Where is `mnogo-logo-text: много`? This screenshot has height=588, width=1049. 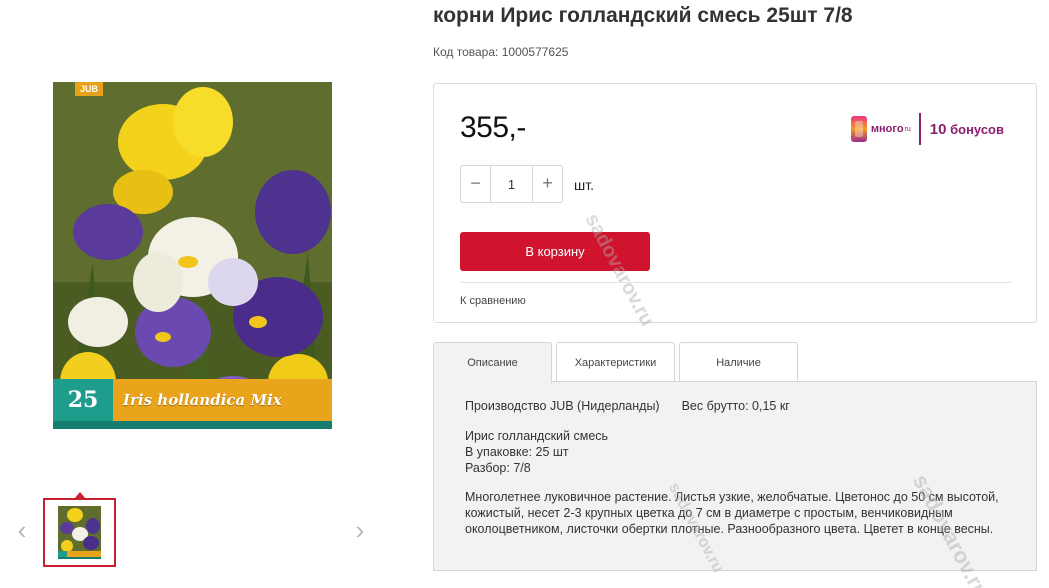
mnogo-logo-text: много is located at coordinates (887, 129).